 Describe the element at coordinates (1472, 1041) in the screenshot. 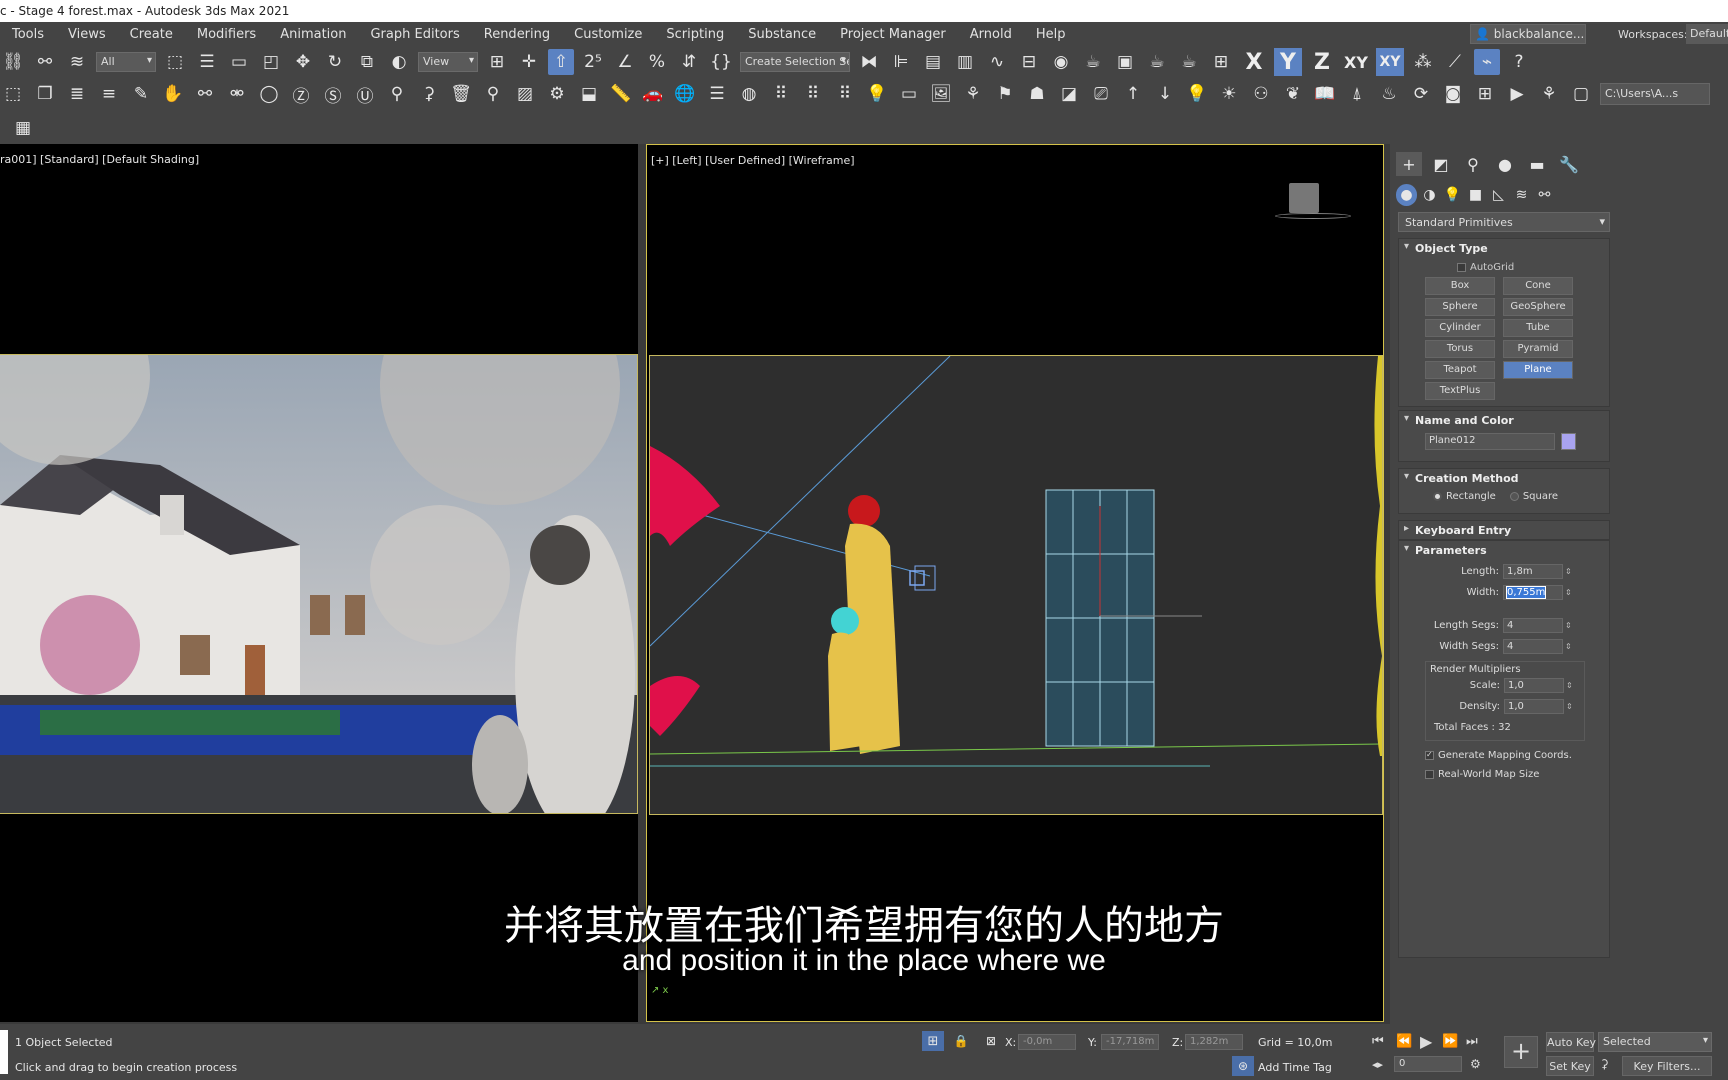

I see `go-to-end-icon: ⏭` at that location.